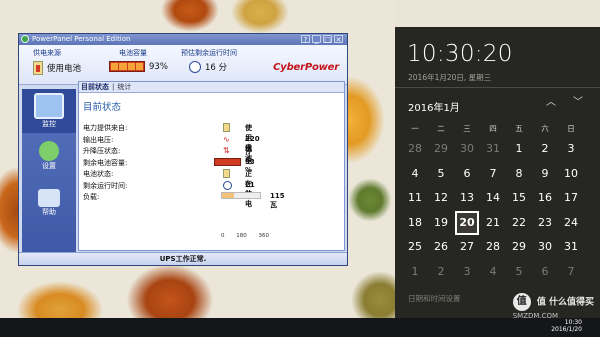 This screenshot has height=337, width=600. I want to click on section-title: 目前状态, so click(102, 107).